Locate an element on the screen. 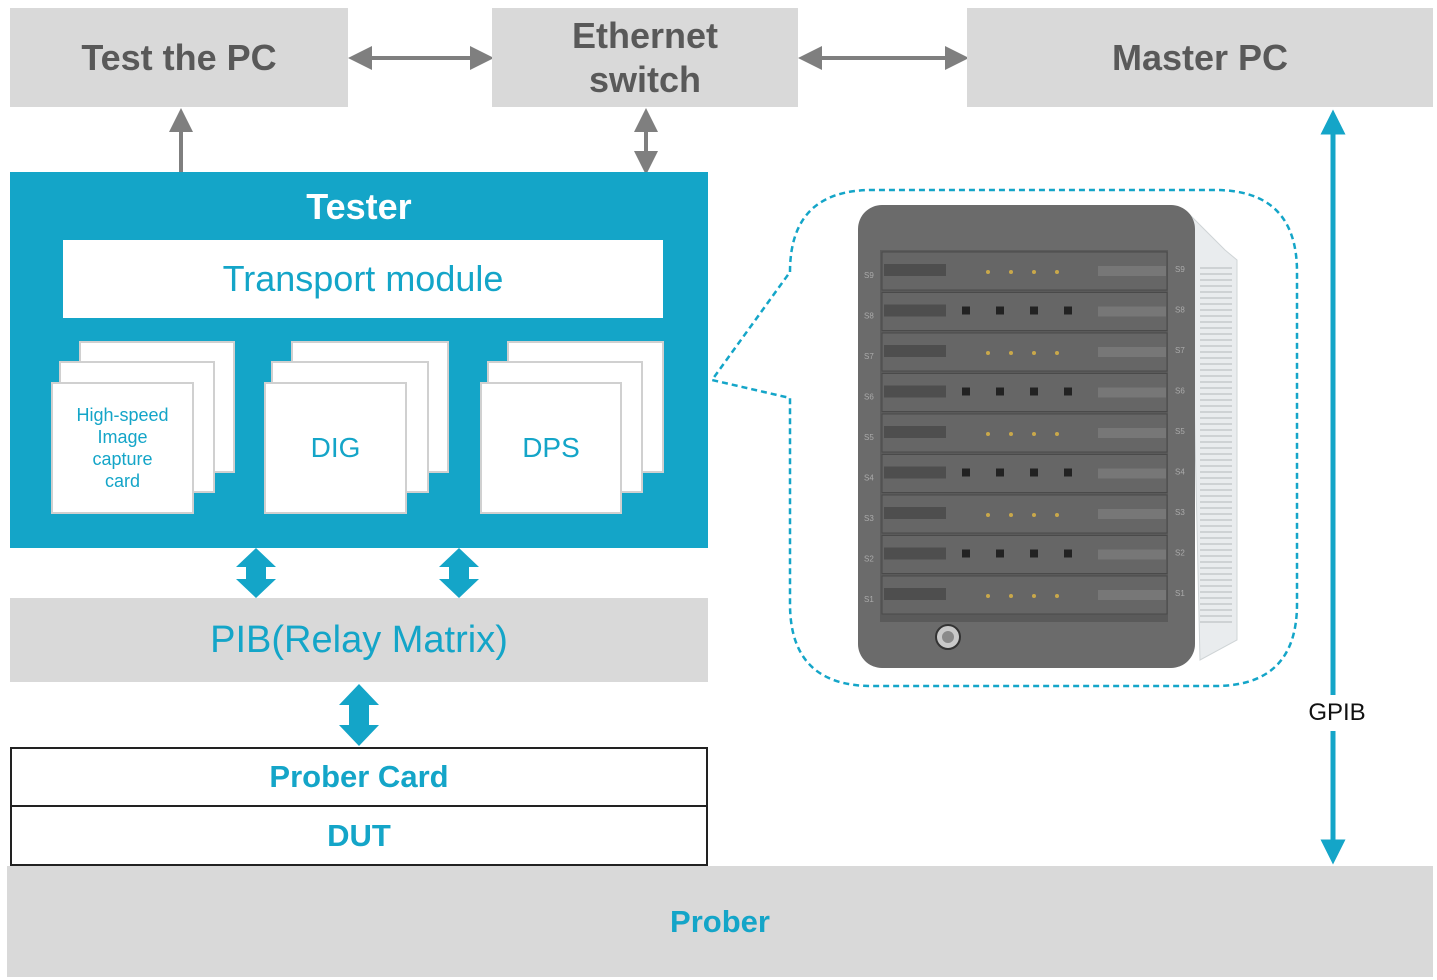  card-label: DPS is located at coordinates (551, 447).